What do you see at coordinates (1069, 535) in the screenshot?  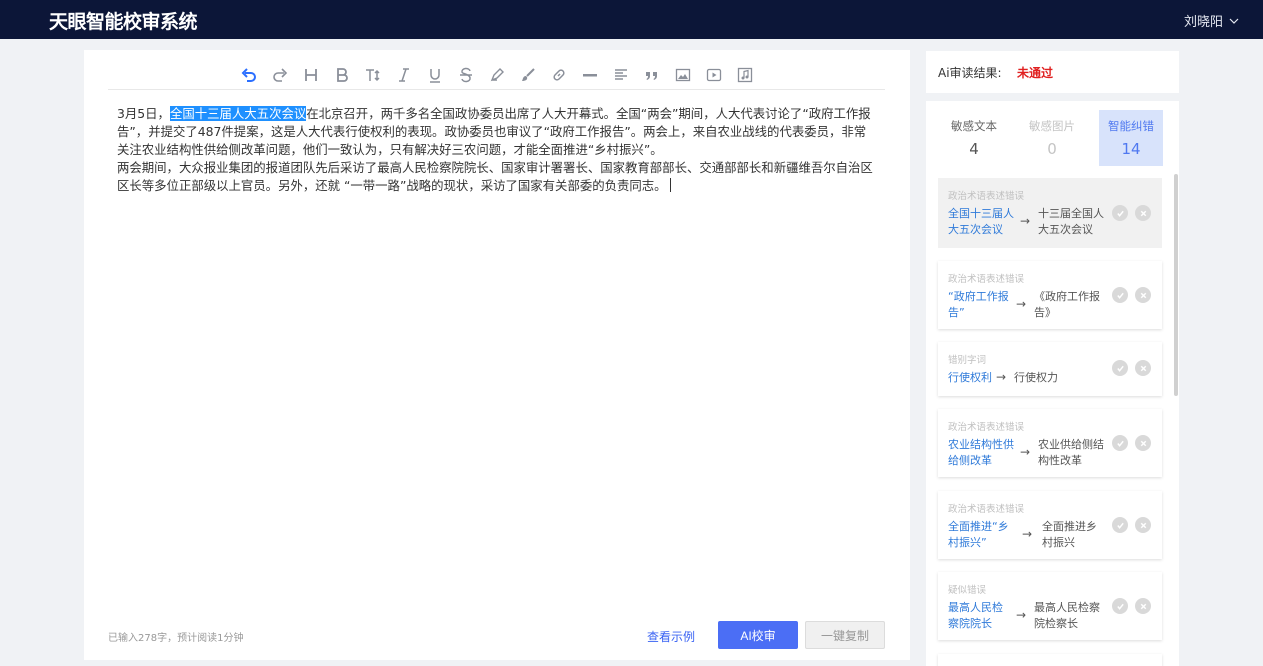 I see `issue-suggestion: 全面推进乡 村振兴` at bounding box center [1069, 535].